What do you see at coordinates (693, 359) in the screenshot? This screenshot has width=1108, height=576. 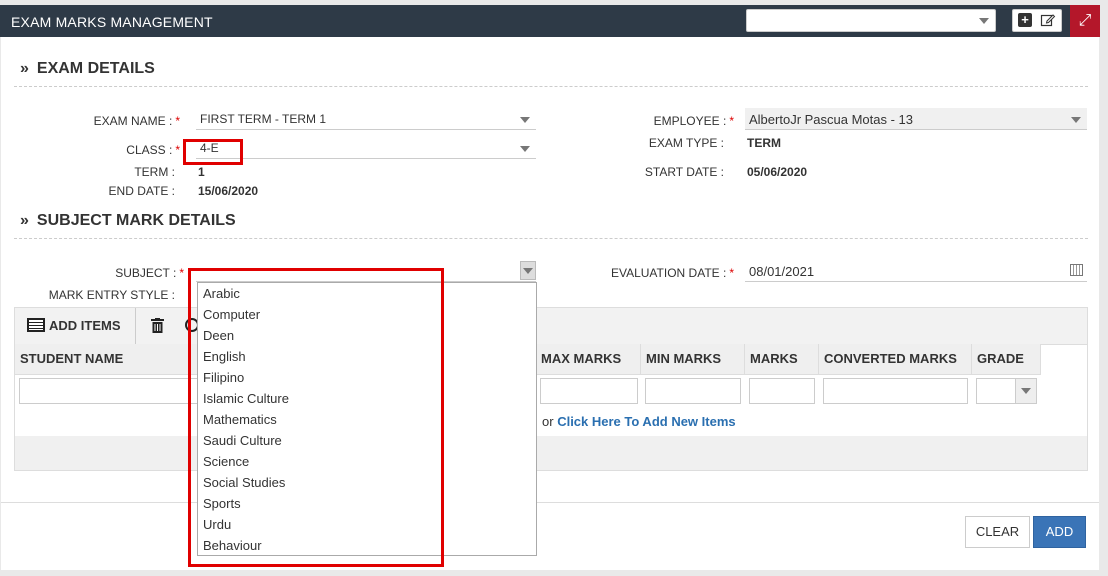 I see `column-header: MIN MARKS` at bounding box center [693, 359].